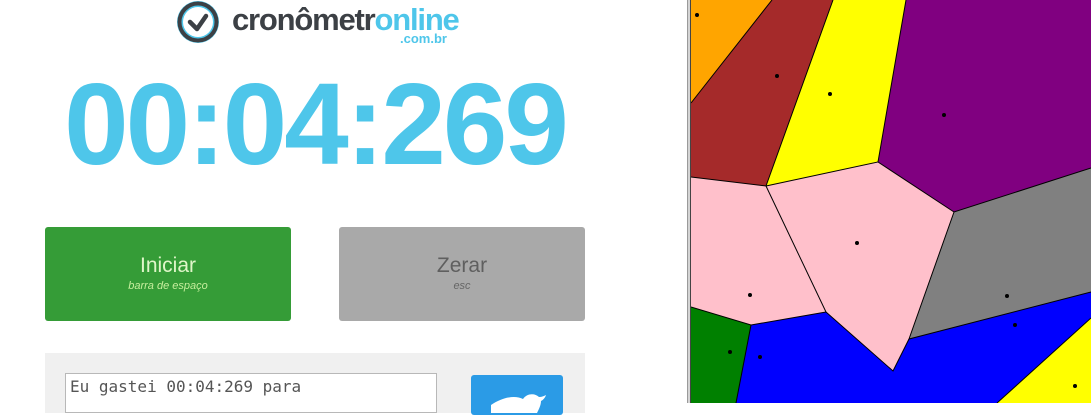  Describe the element at coordinates (462, 286) in the screenshot. I see `reset-button-hint: esc` at that location.